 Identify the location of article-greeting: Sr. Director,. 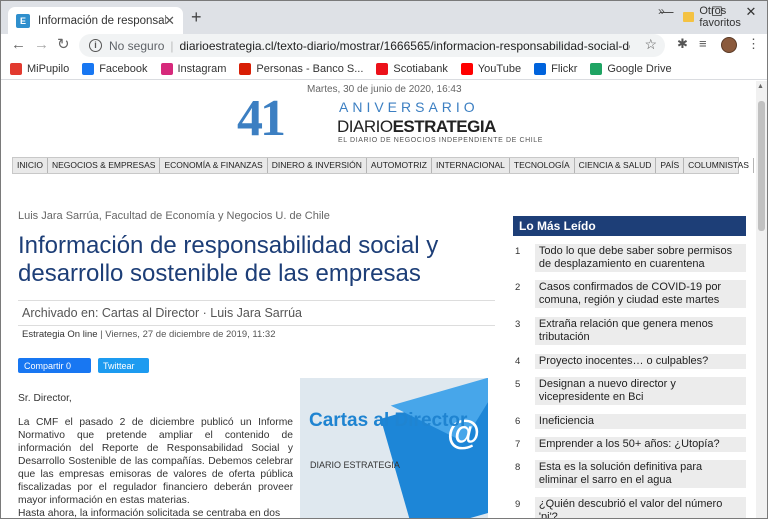
(45, 398).